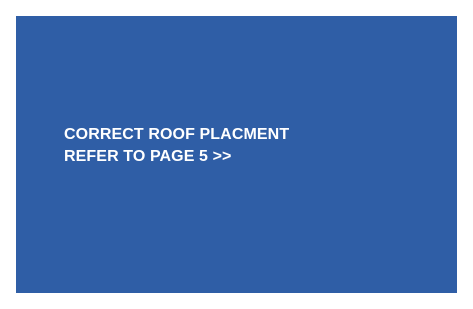  What do you see at coordinates (177, 134) in the screenshot?
I see `callout-title: CORRECT ROOF PLACMENT` at bounding box center [177, 134].